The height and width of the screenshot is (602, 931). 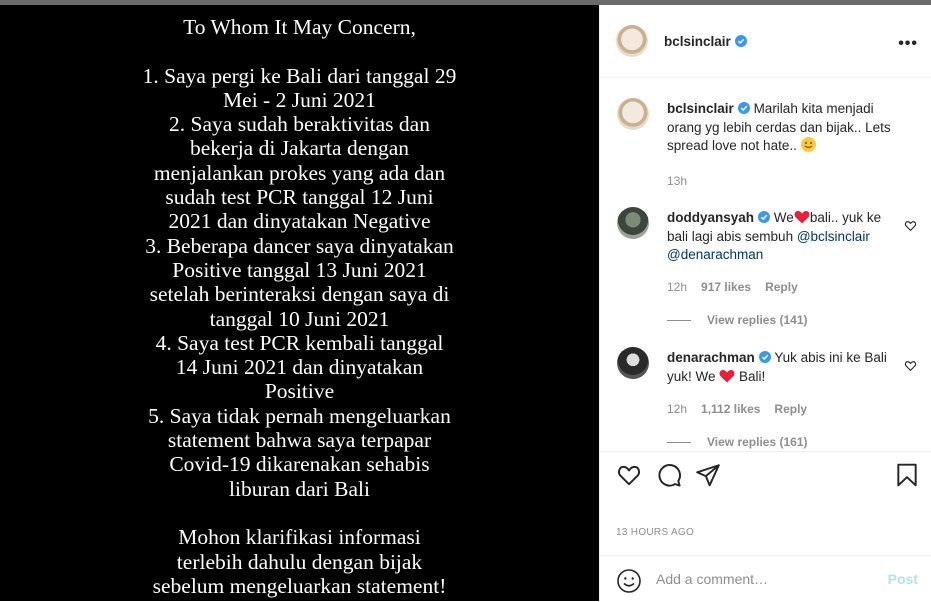 What do you see at coordinates (299, 269) in the screenshot?
I see `statement-line: Positive tanggal 13 Juni 2021` at bounding box center [299, 269].